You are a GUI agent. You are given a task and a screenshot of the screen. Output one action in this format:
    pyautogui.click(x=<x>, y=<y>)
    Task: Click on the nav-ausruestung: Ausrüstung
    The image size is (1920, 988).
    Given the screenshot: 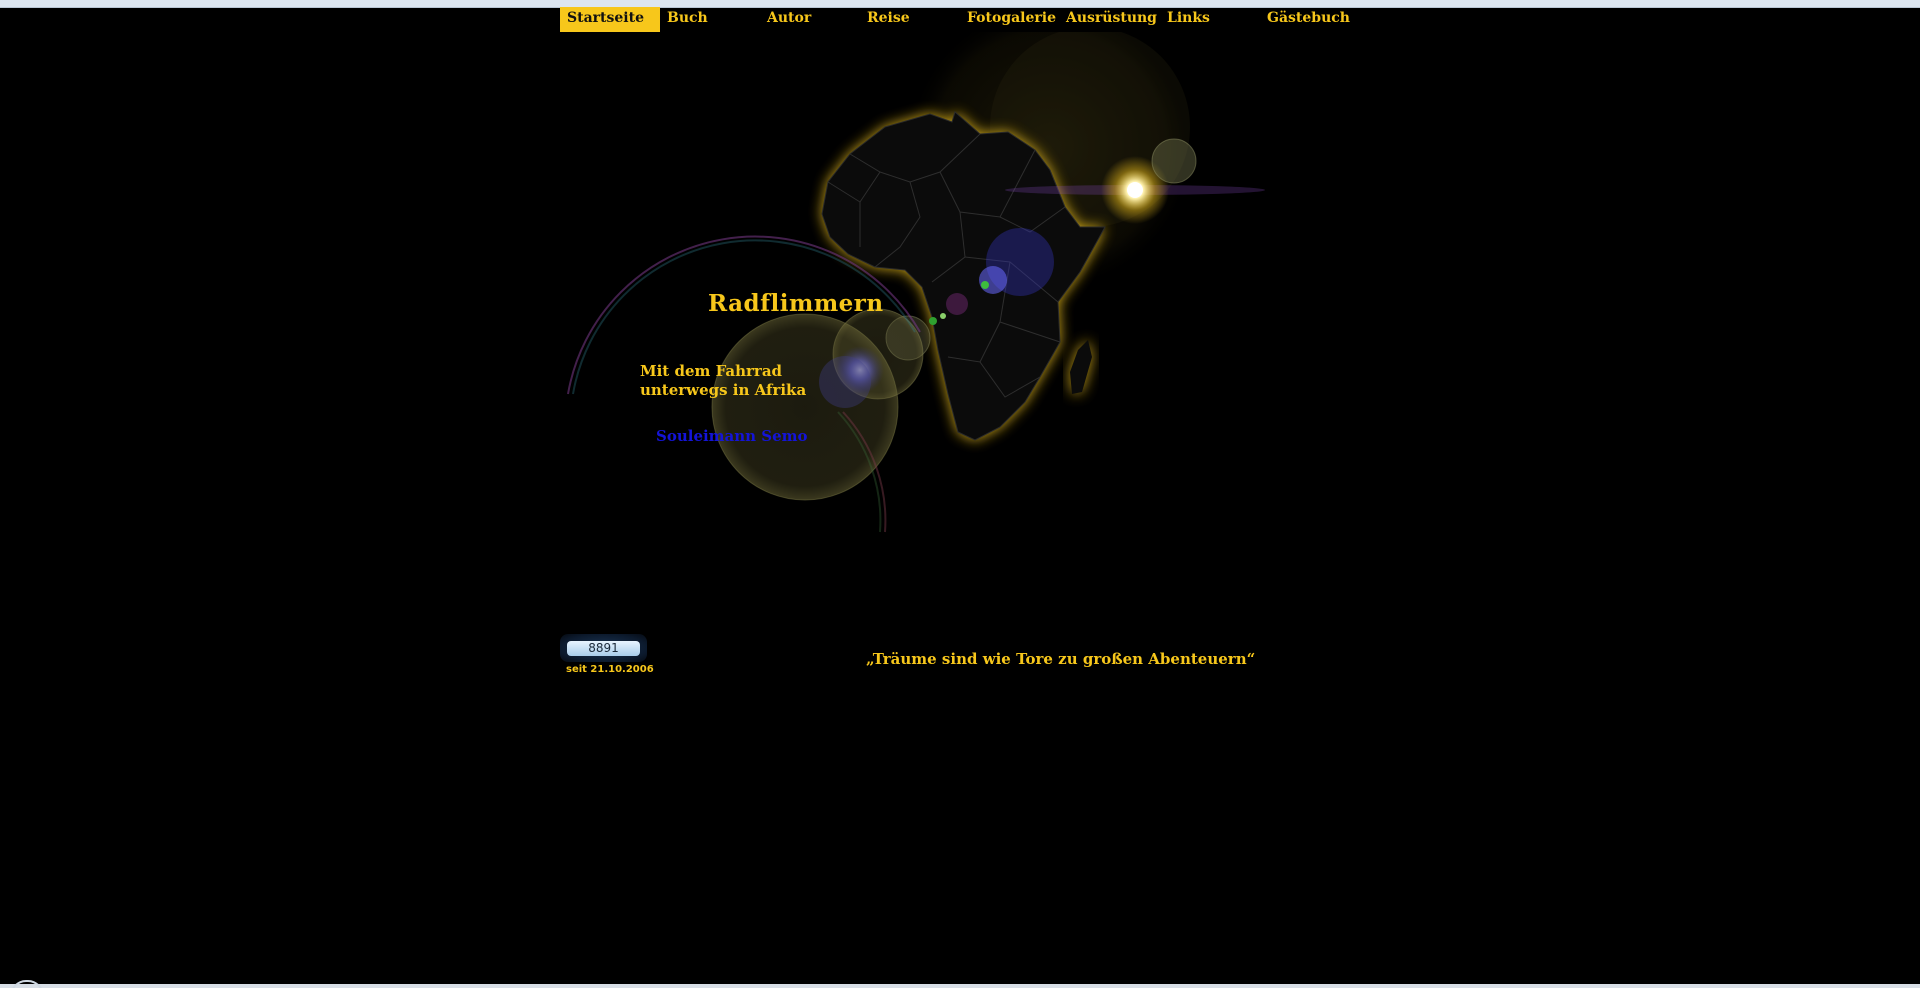 What is the action you would take?
    pyautogui.click(x=1109, y=19)
    